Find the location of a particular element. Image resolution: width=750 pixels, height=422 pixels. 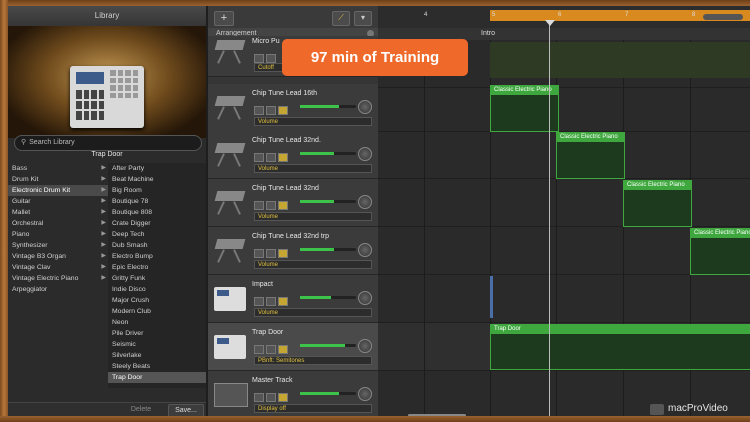

playhead-handle-icon is located at coordinates (550, 23).